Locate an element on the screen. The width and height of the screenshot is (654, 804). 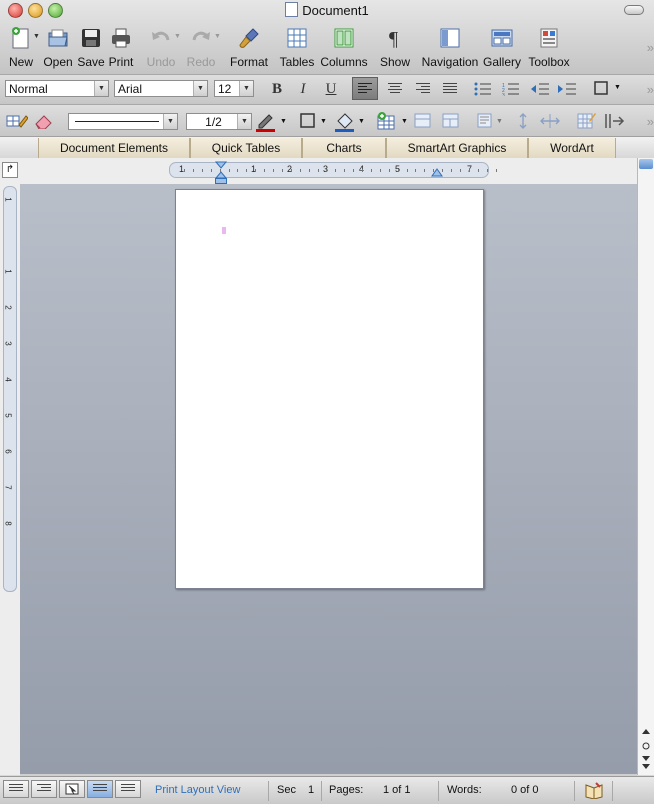
text-direction-icon is located at coordinates (614, 121).